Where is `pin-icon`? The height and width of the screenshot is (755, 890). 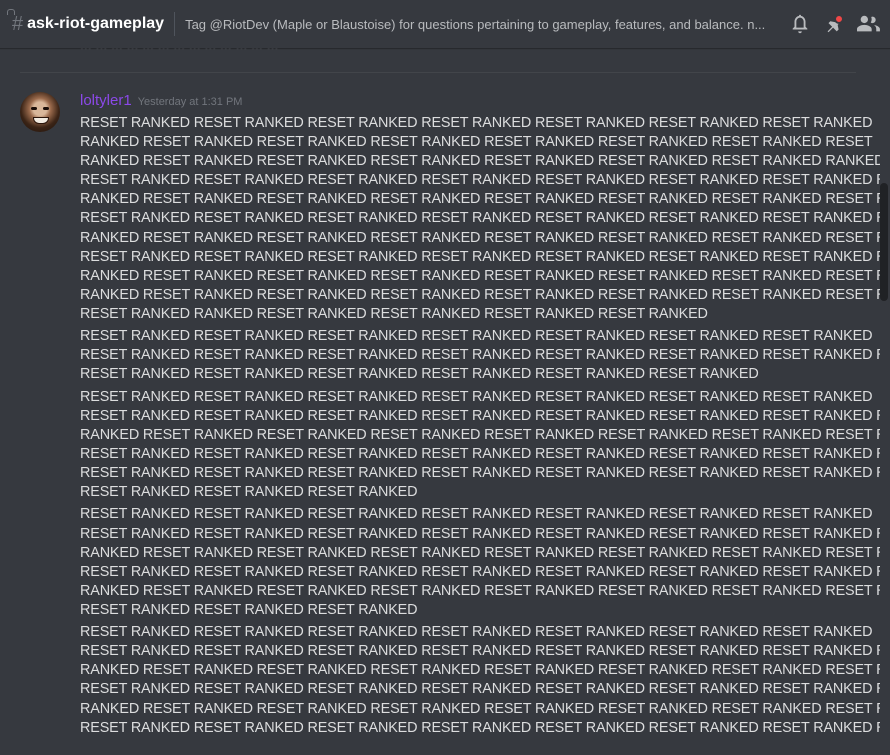
pin-icon is located at coordinates (834, 24).